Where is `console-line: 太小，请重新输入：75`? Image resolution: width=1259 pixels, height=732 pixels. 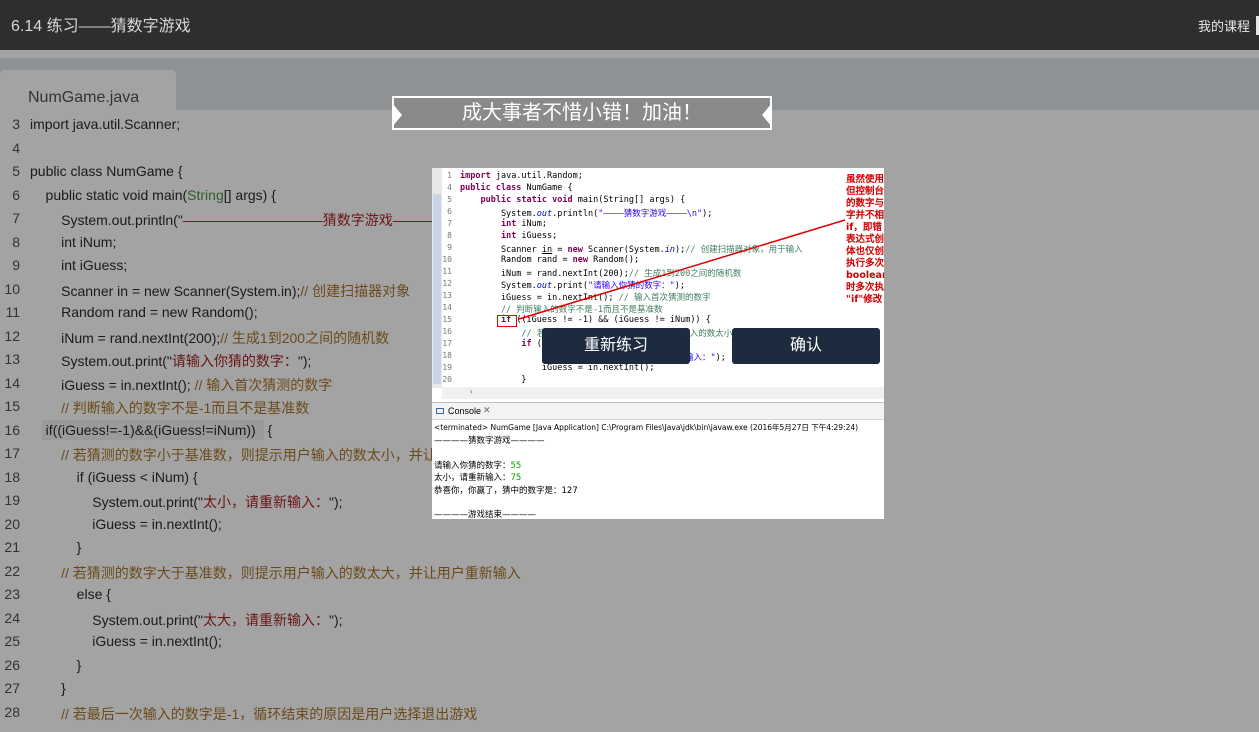
console-line: 太小，请重新输入：75 is located at coordinates (478, 478).